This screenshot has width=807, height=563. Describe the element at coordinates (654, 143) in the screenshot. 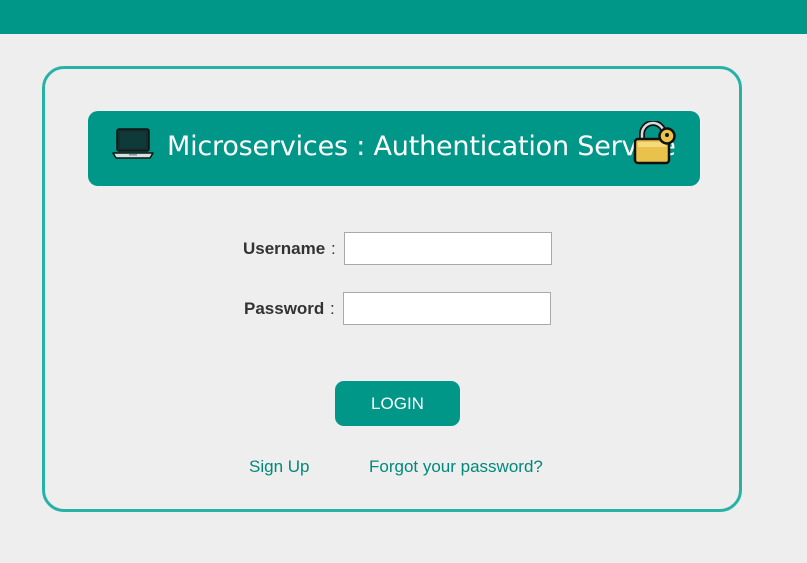

I see `lock-icon` at that location.